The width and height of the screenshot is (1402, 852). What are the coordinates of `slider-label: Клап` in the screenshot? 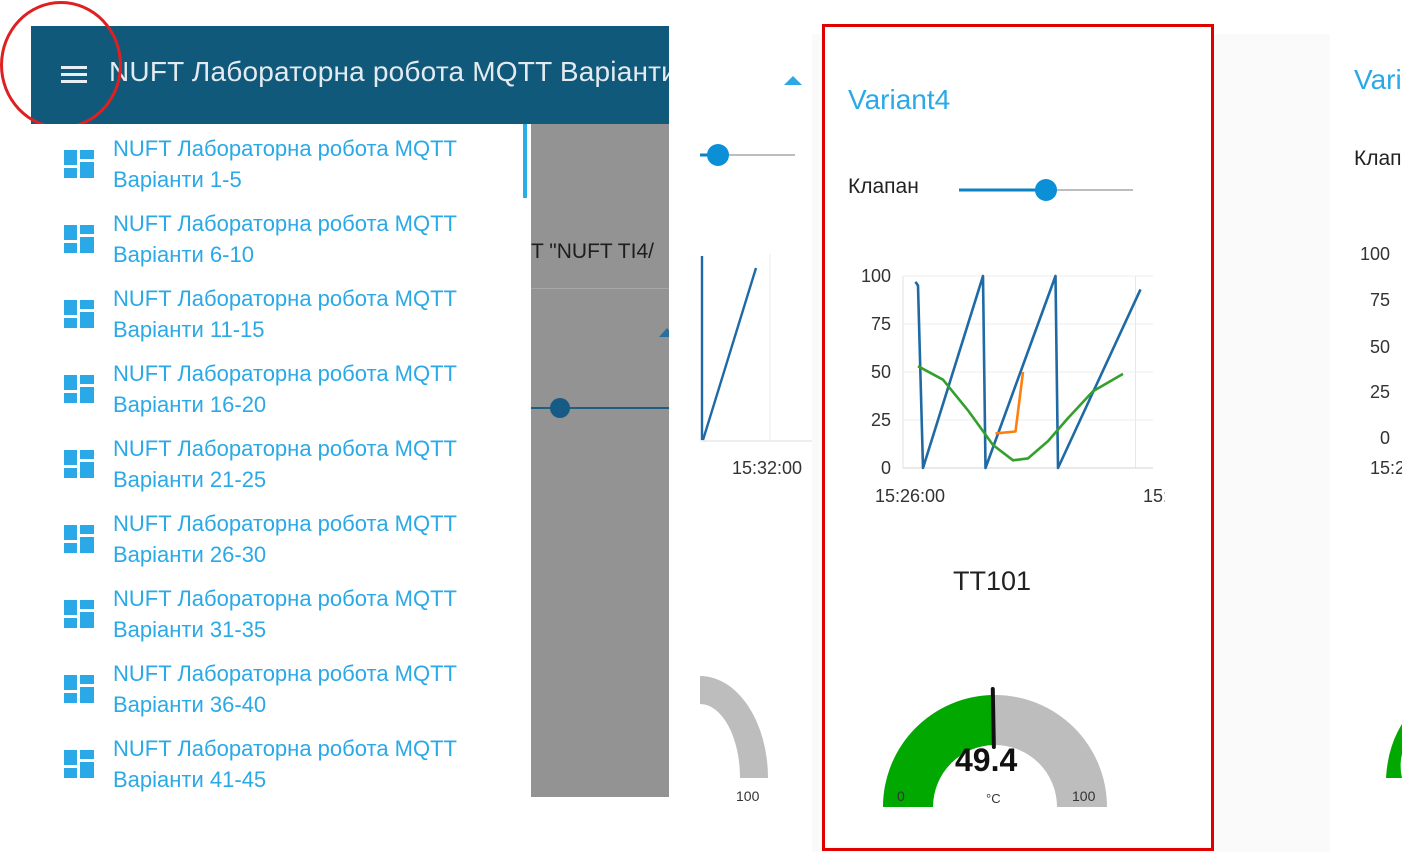 It's located at (1378, 158).